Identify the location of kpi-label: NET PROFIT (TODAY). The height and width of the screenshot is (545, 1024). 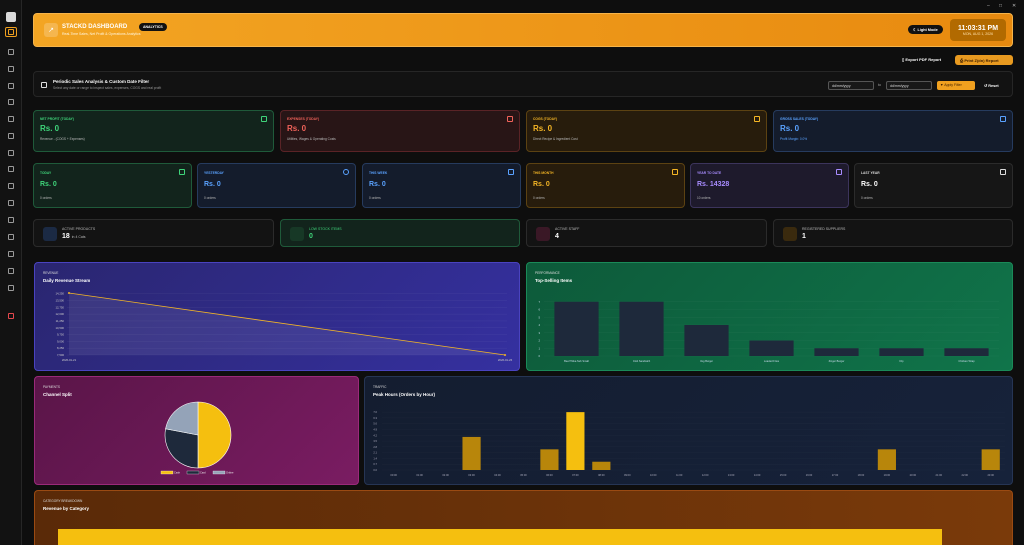
(57, 119).